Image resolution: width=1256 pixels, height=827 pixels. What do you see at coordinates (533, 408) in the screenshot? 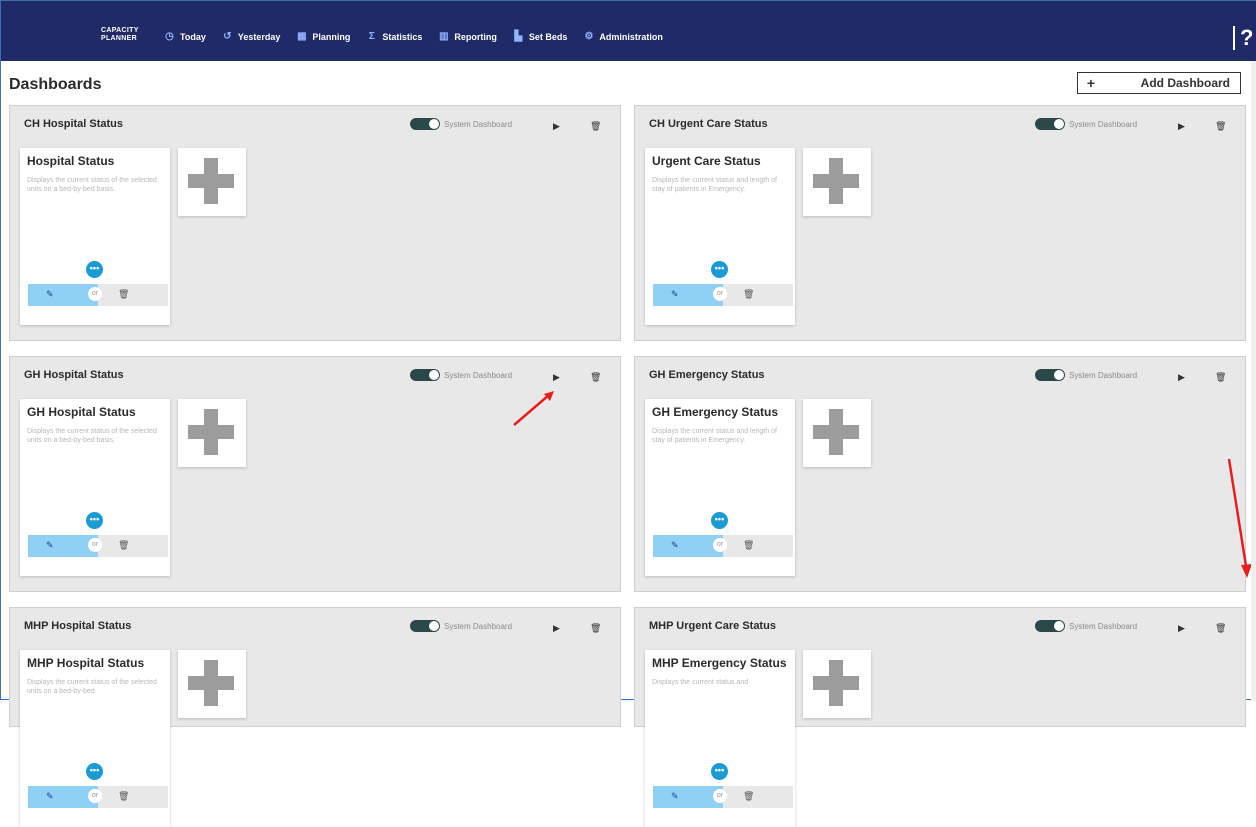
I see `arrow-to-play-button` at bounding box center [533, 408].